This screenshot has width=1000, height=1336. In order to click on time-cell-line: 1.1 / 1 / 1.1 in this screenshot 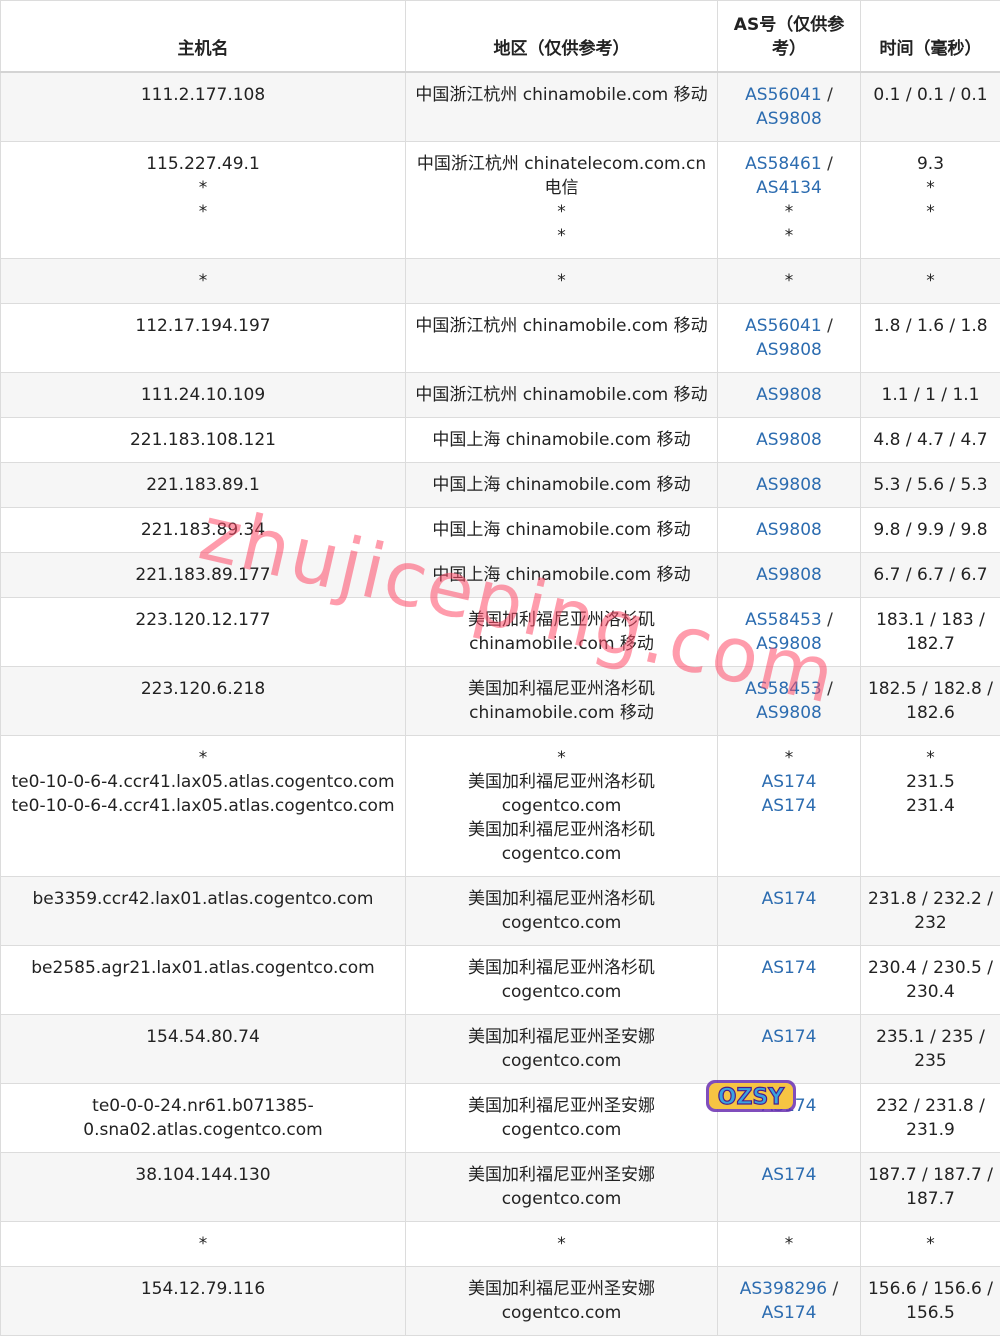, I will do `click(930, 395)`.